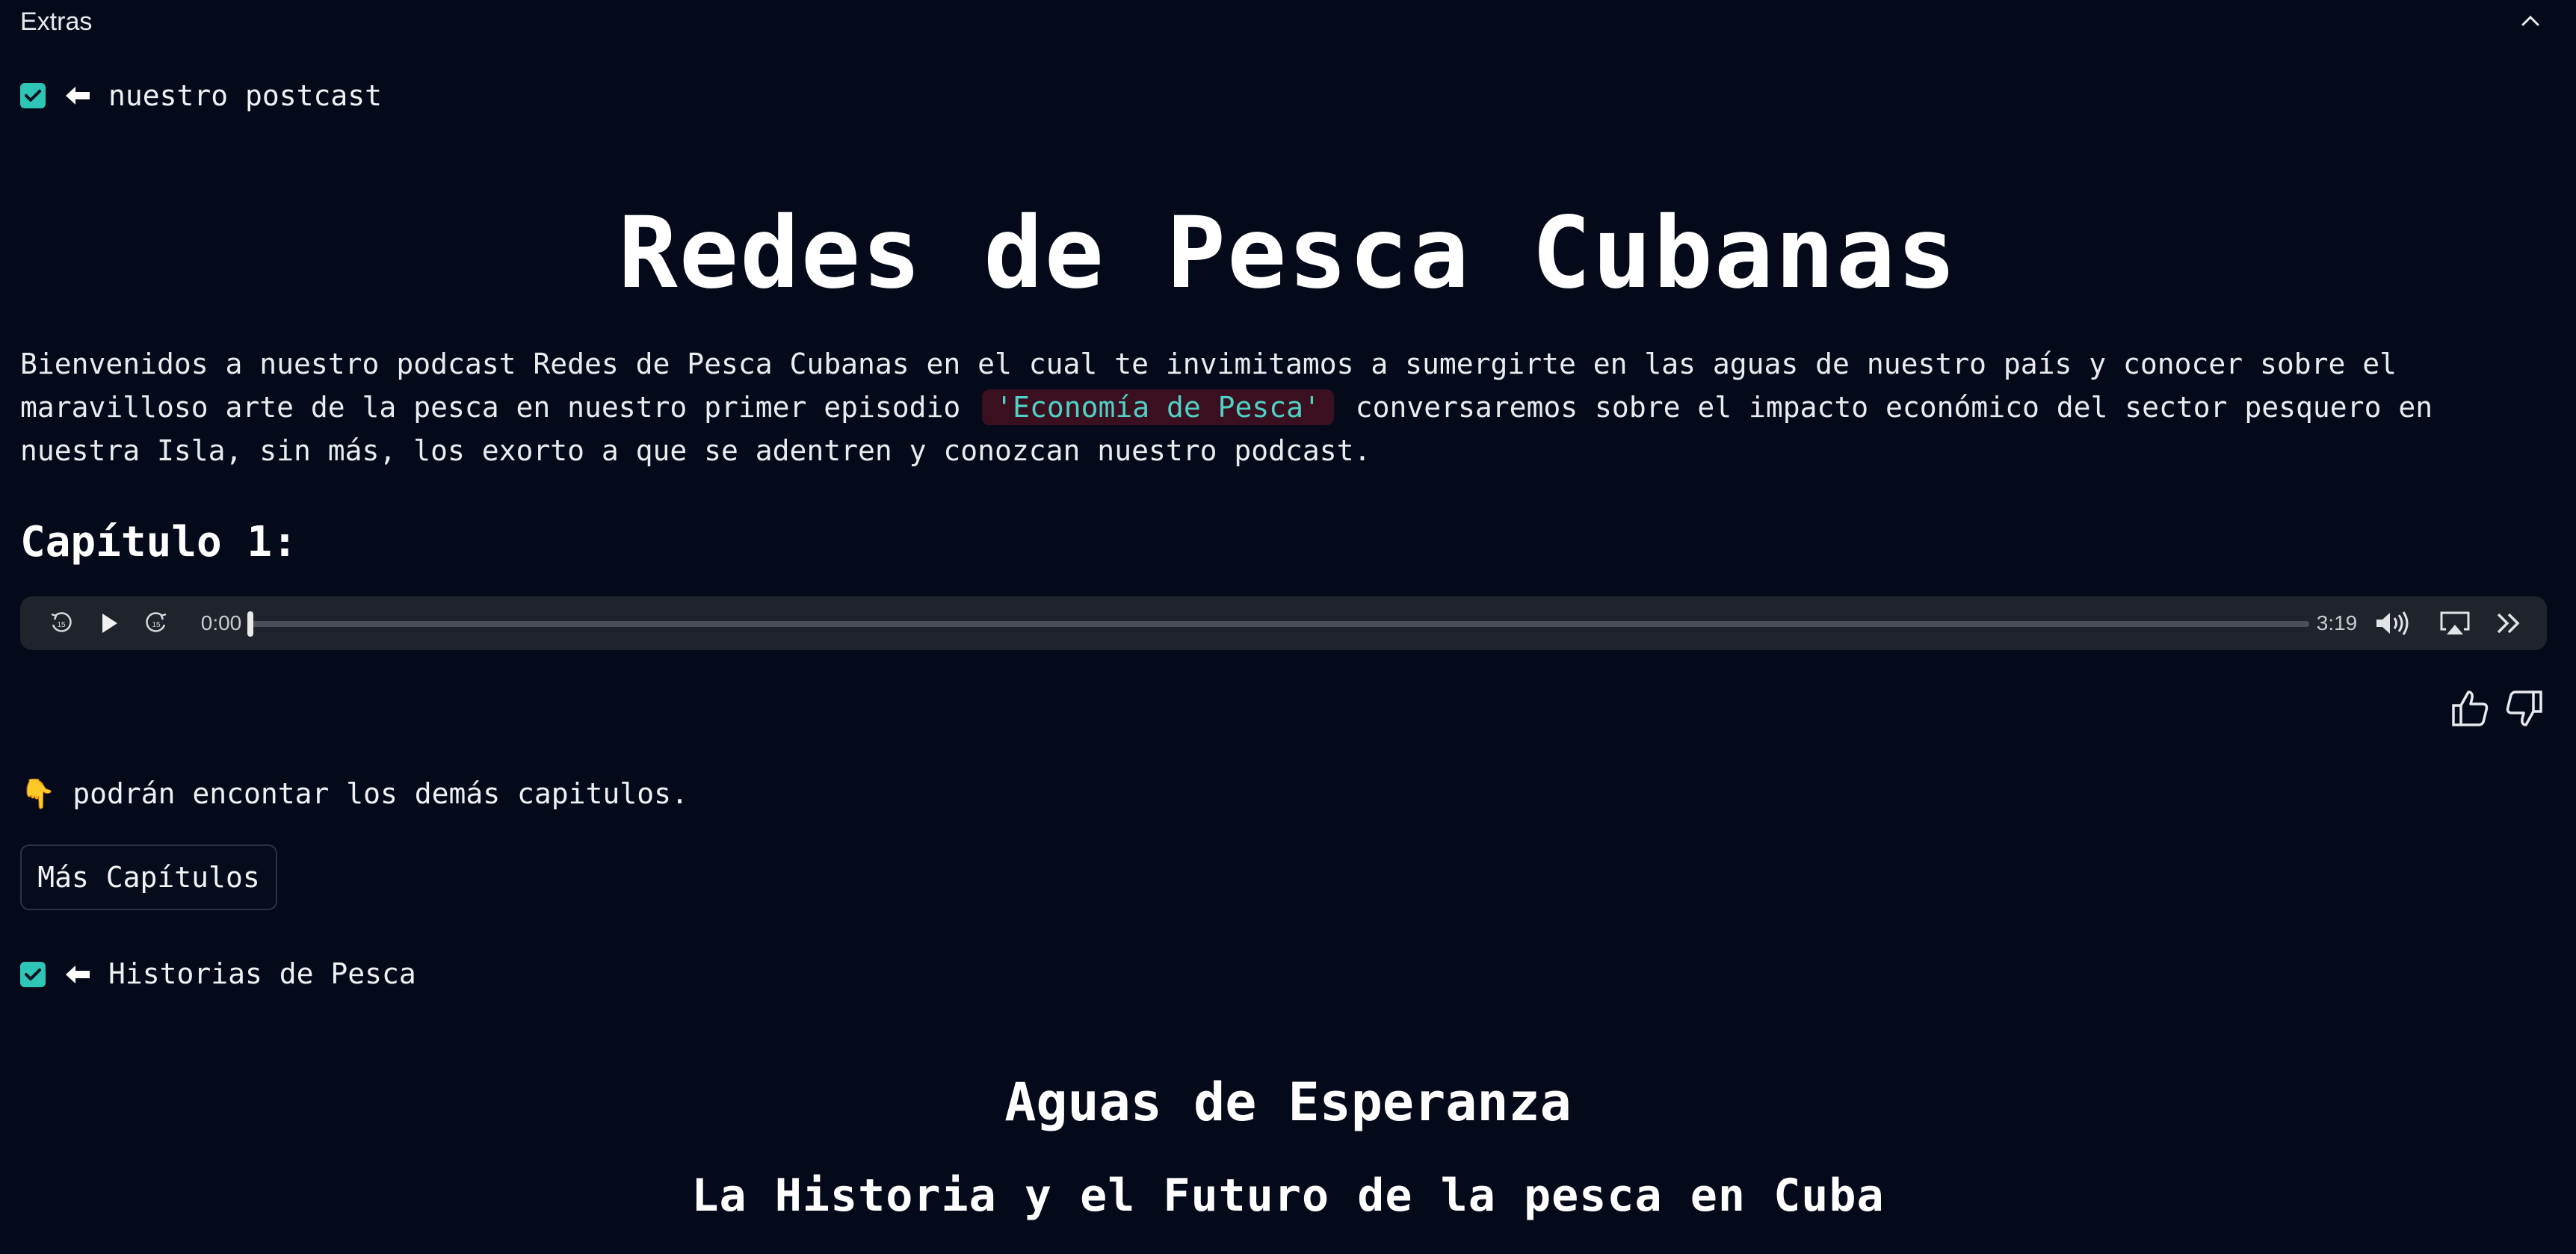  What do you see at coordinates (2508, 623) in the screenshot?
I see `more-chevrons-icon` at bounding box center [2508, 623].